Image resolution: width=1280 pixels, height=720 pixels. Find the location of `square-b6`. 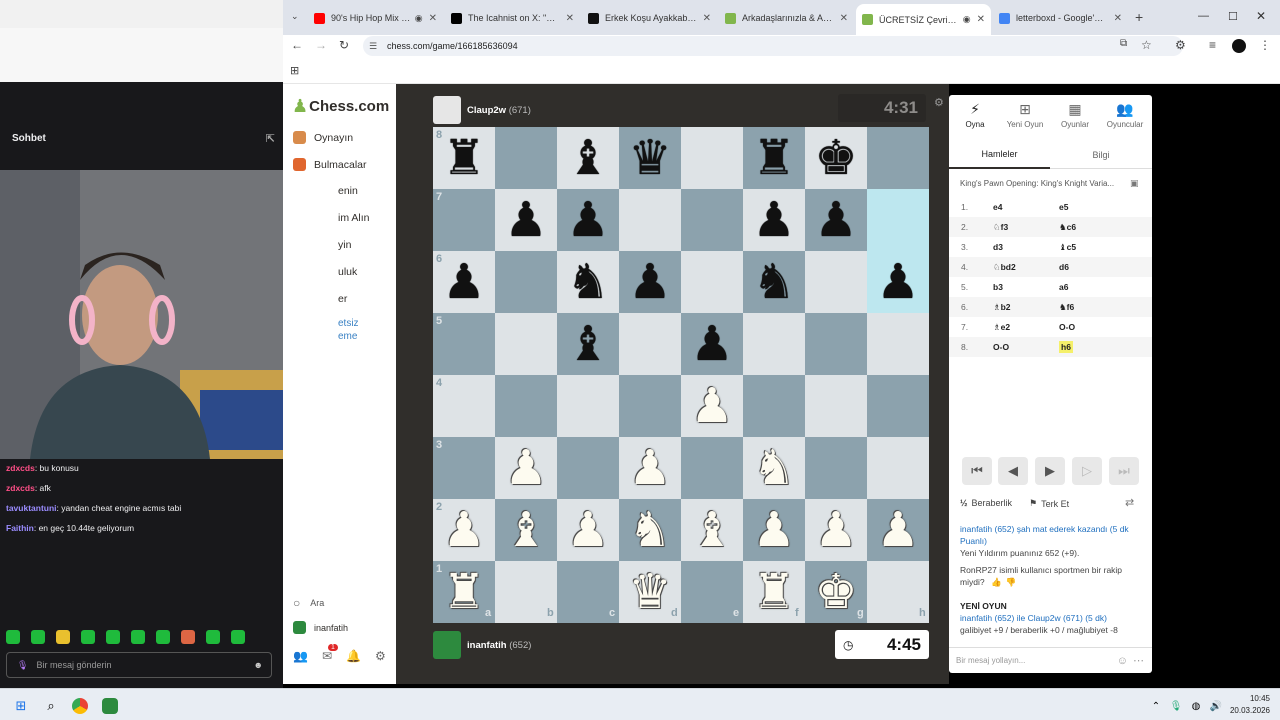

square-b6 is located at coordinates (526, 282).